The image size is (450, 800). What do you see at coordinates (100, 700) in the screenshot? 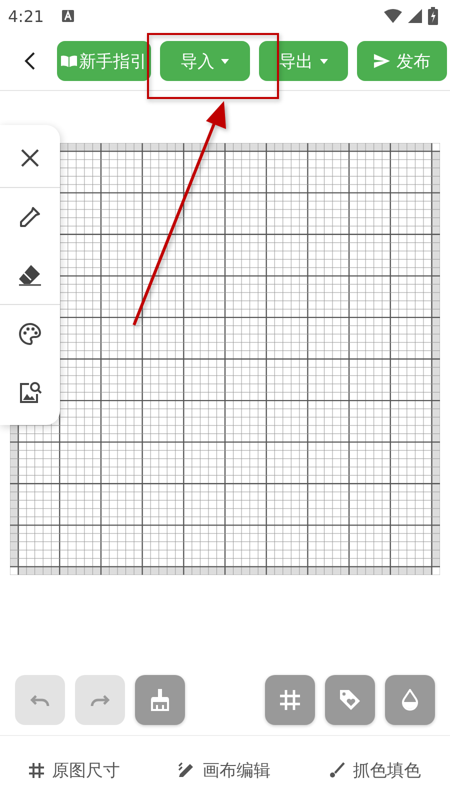
I see `redo-icon` at bounding box center [100, 700].